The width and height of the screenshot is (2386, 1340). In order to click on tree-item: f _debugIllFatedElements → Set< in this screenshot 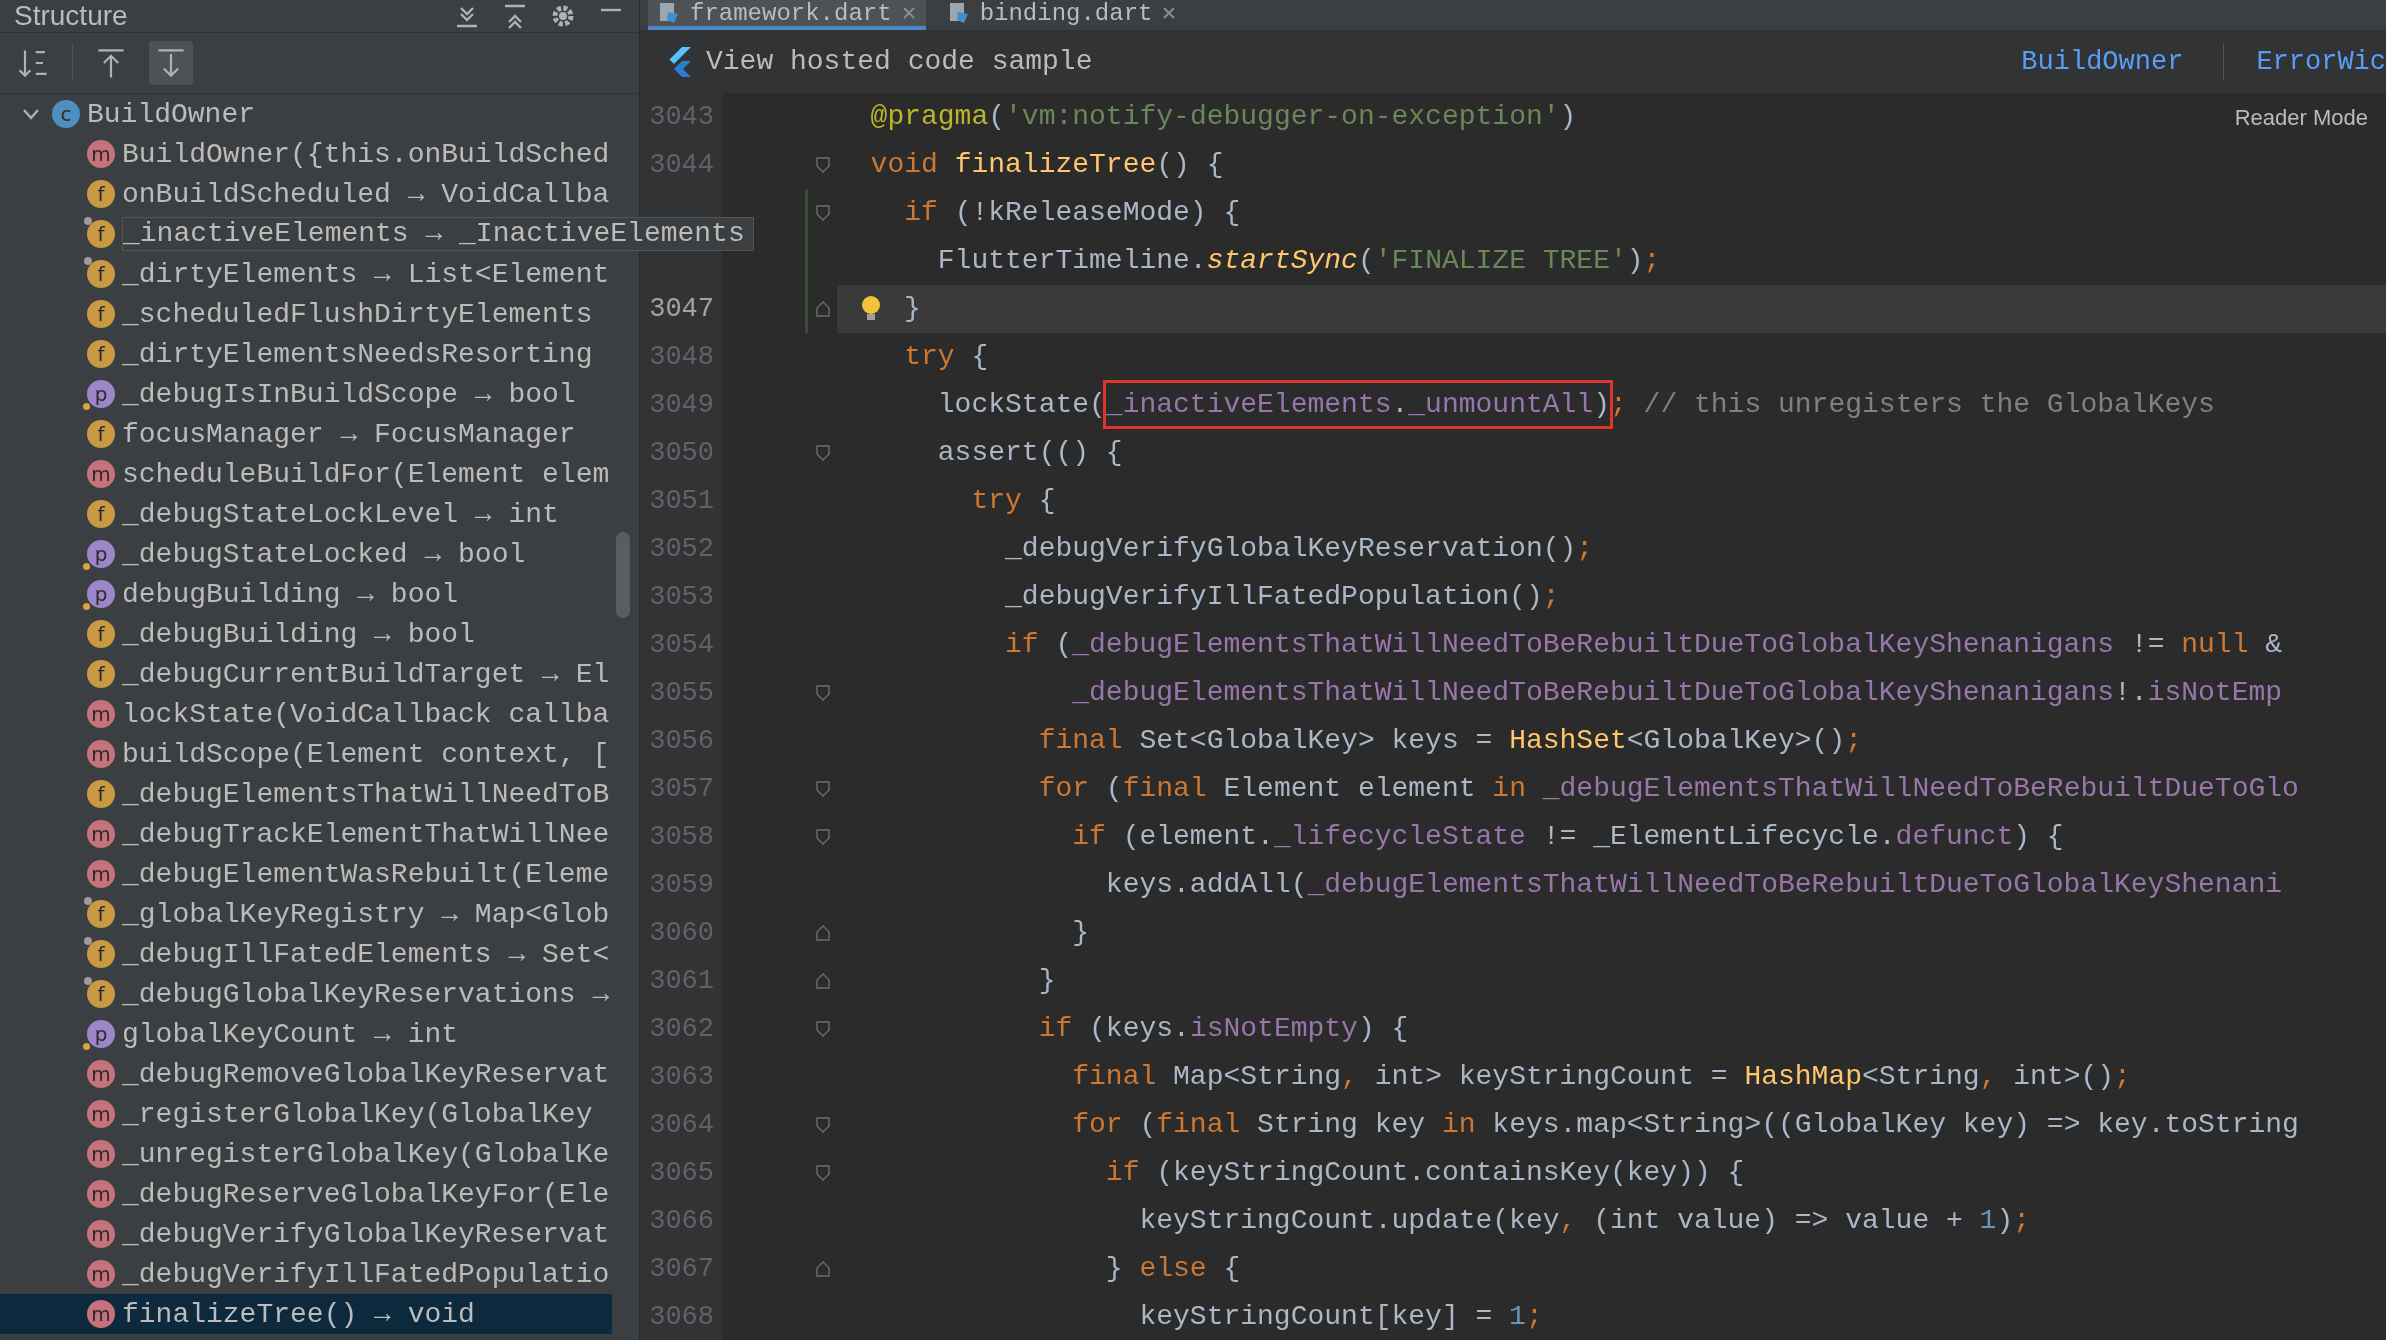, I will do `click(319, 954)`.